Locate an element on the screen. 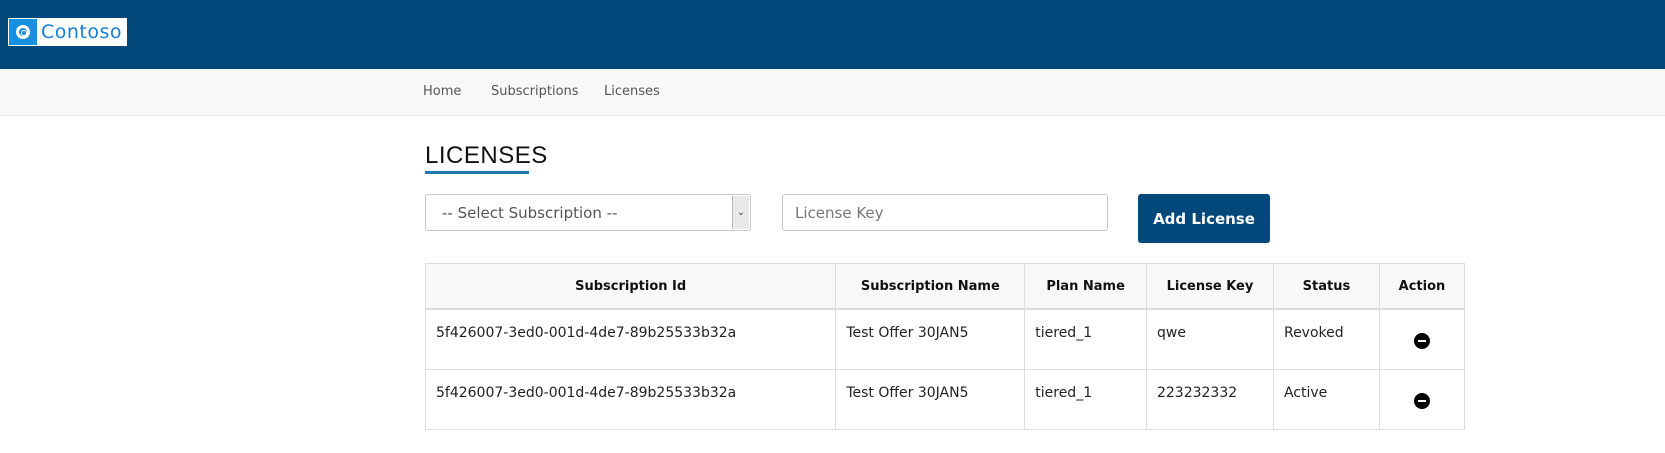  cell-status: Revoked is located at coordinates (1326, 339).